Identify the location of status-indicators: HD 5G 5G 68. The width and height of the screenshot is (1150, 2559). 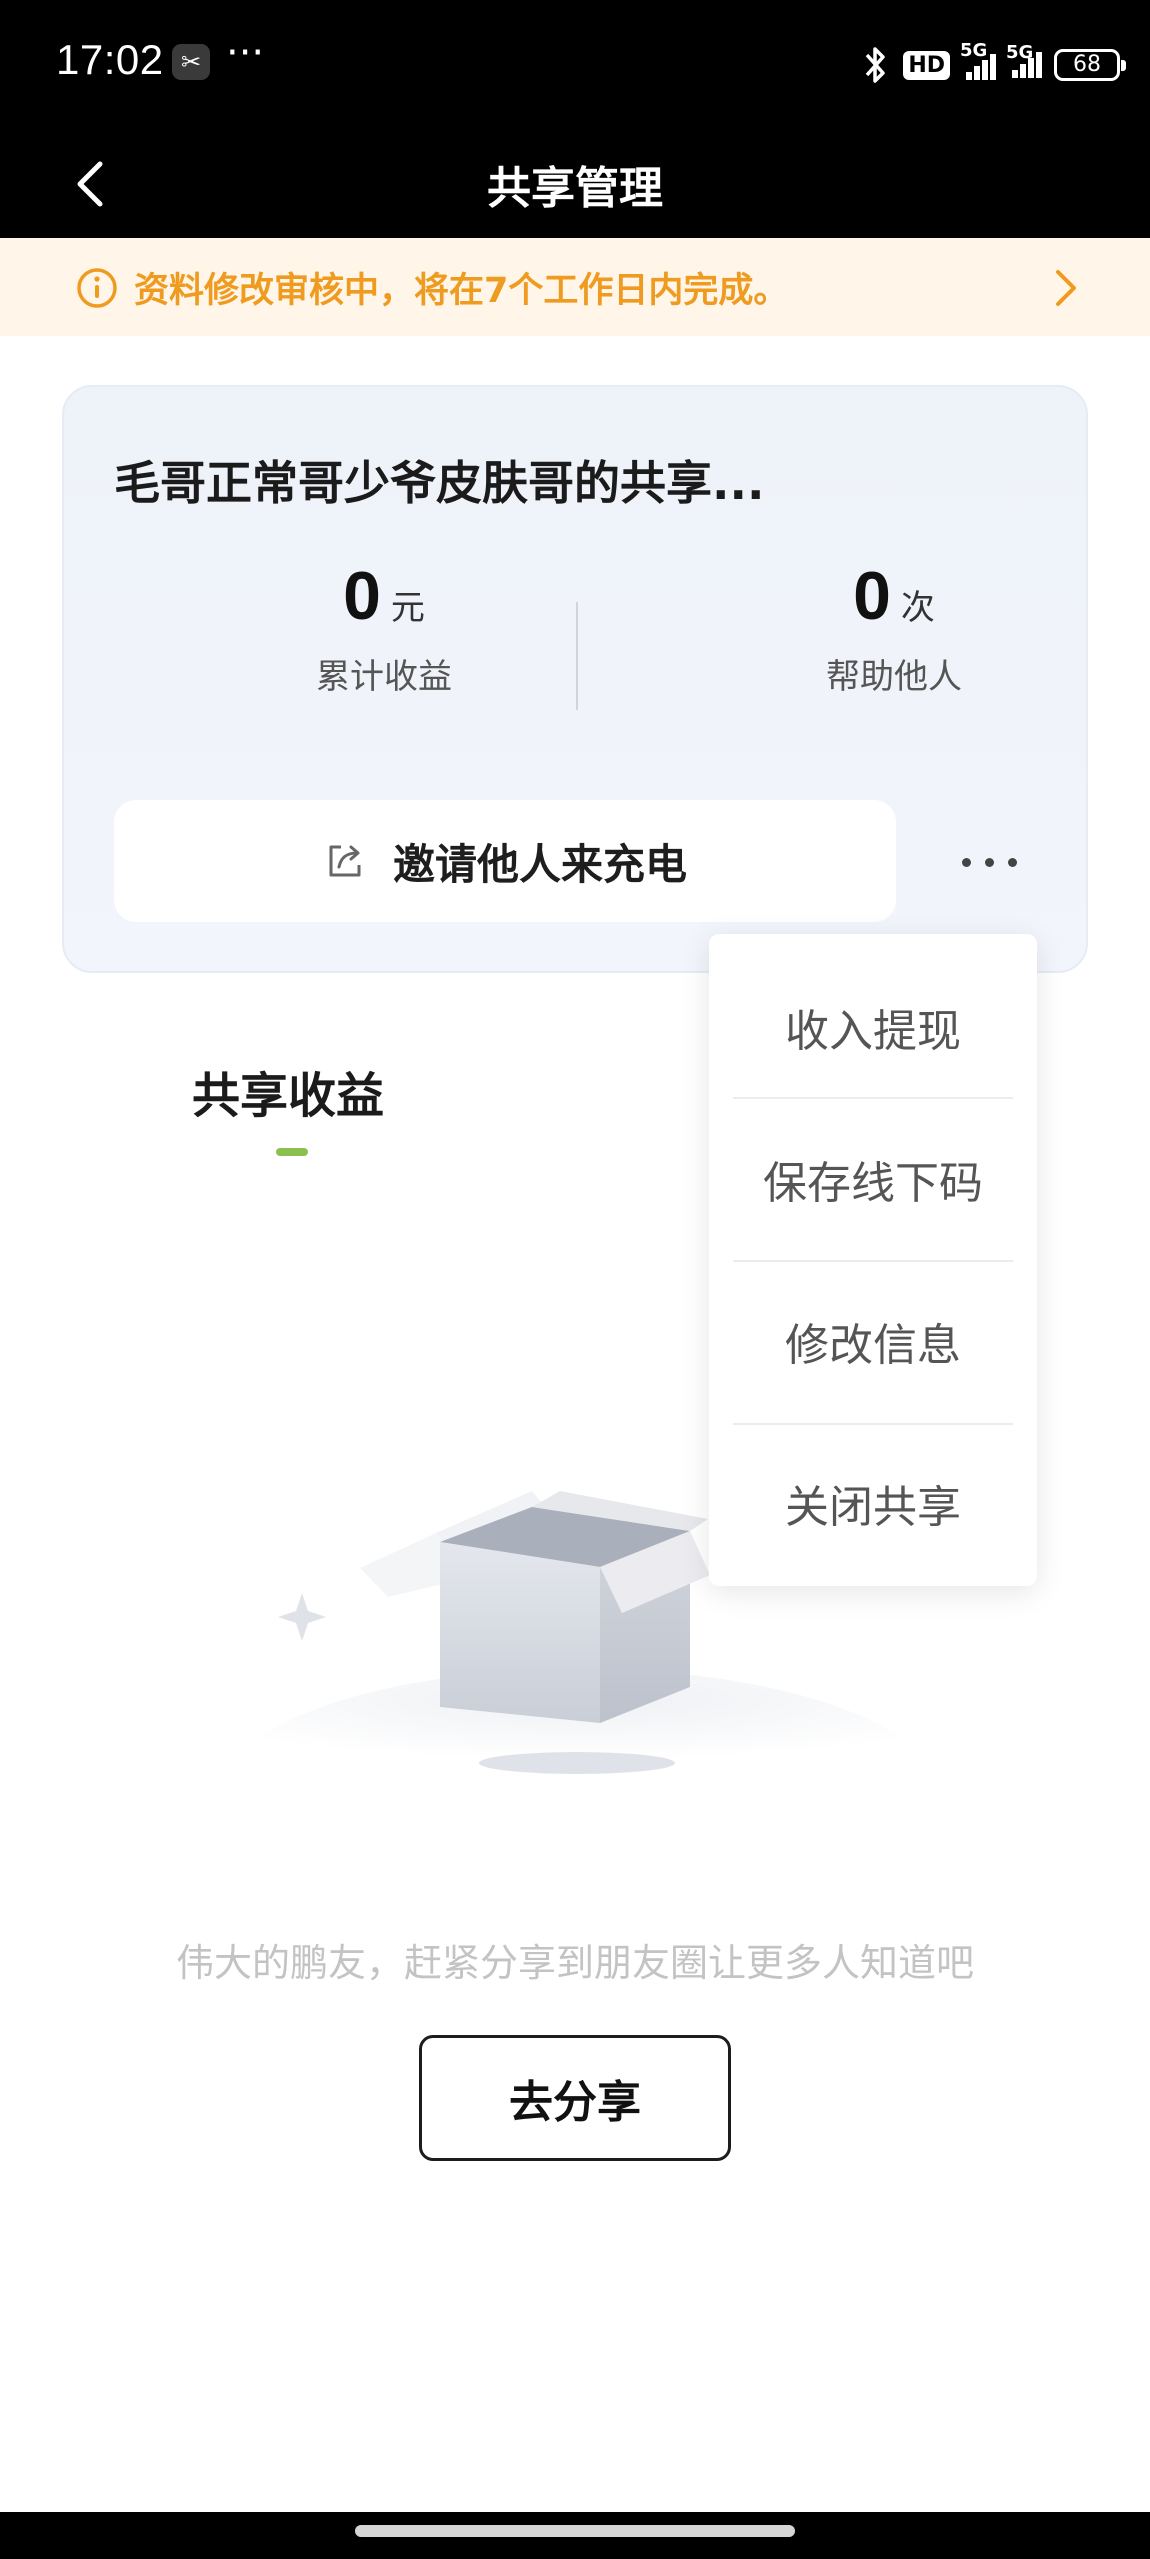
(993, 65).